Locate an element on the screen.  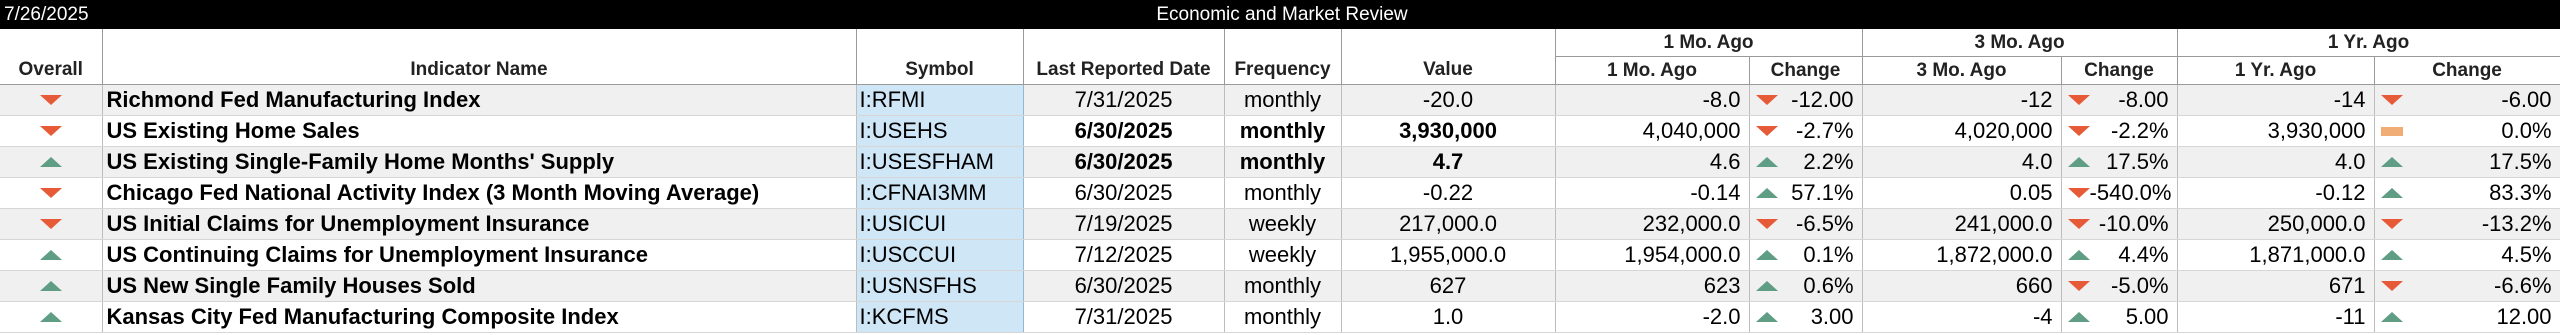
column-header-3mo-change: Change is located at coordinates (2119, 70).